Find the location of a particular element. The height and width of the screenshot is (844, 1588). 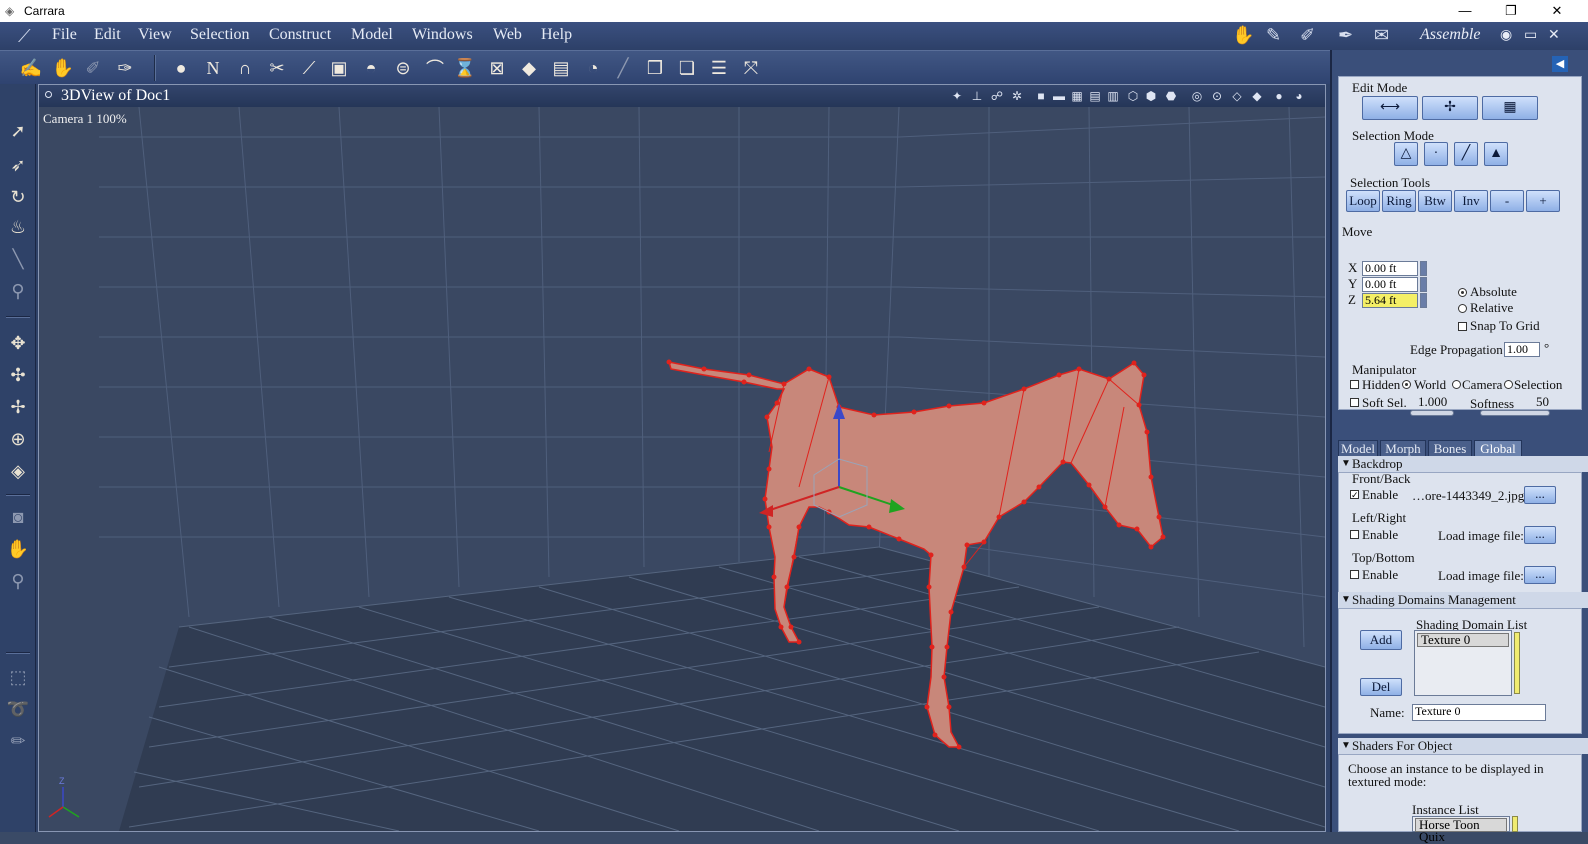

edge-propagation-field: 1.00 is located at coordinates (1522, 349).